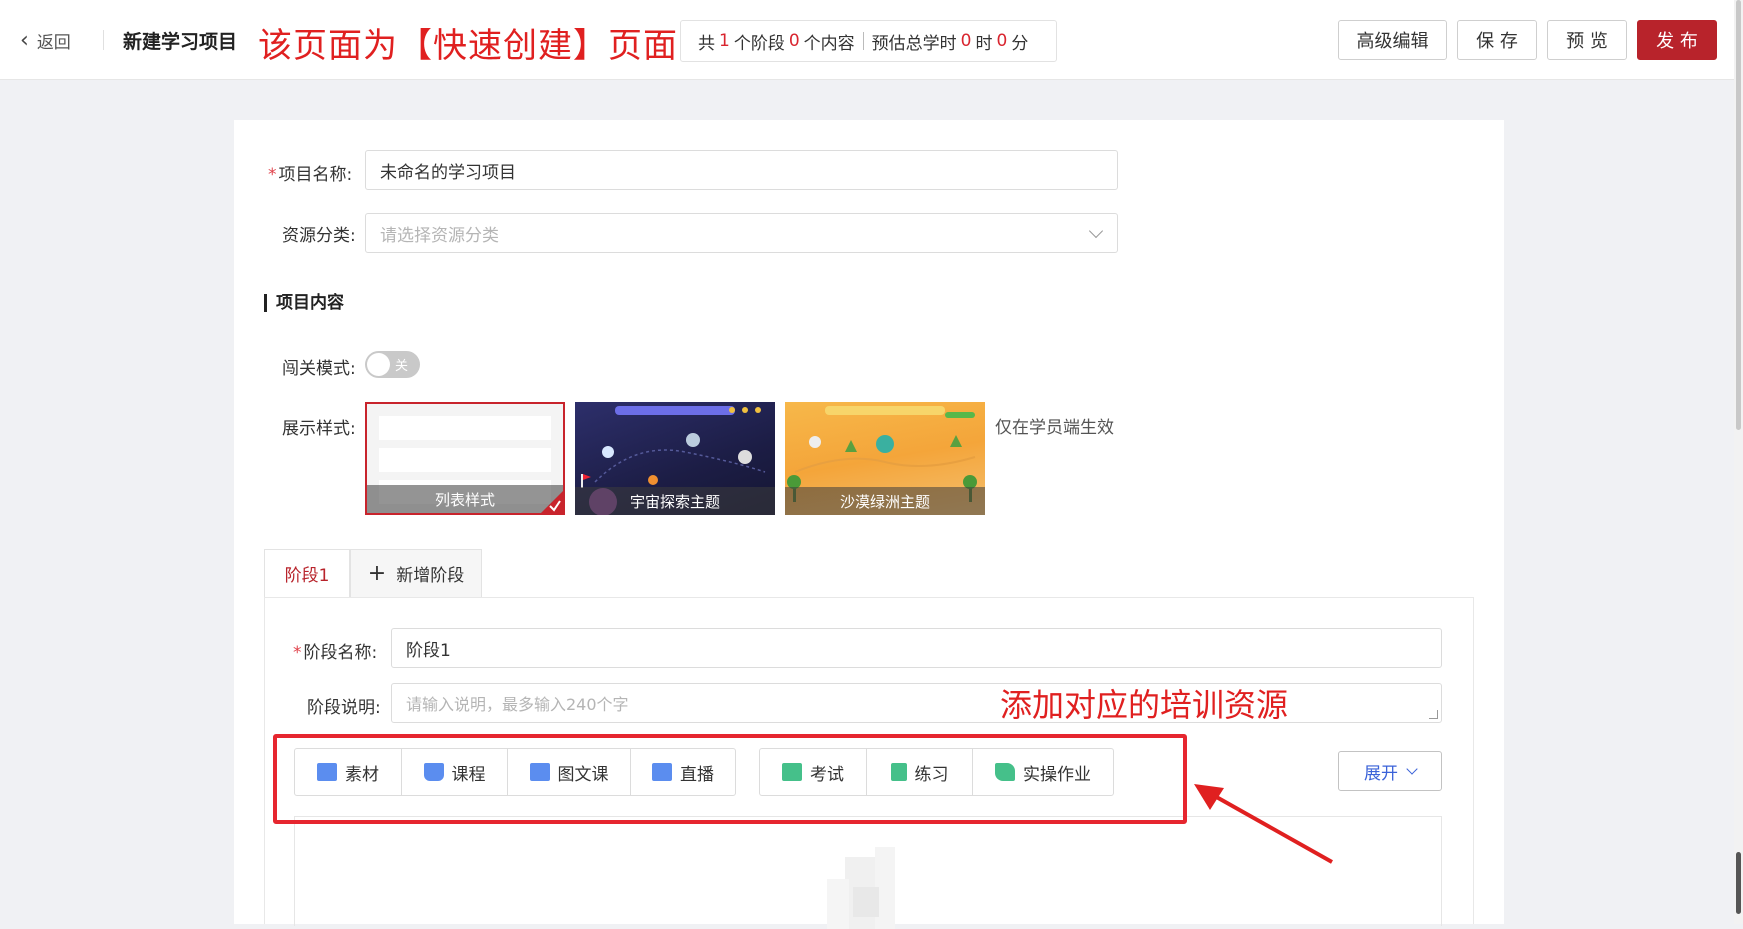 The height and width of the screenshot is (929, 1743). I want to click on section-title: 项目内容, so click(304, 303).